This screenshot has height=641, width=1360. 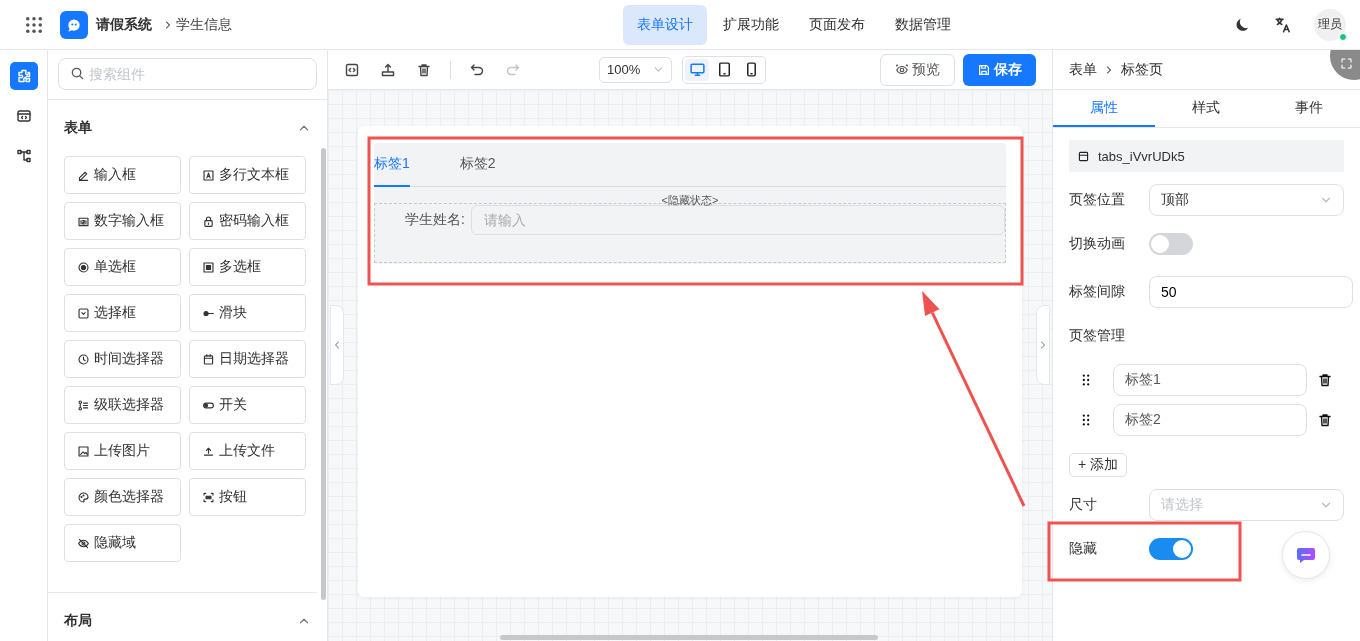 What do you see at coordinates (737, 220) in the screenshot?
I see `input-field: 请输入` at bounding box center [737, 220].